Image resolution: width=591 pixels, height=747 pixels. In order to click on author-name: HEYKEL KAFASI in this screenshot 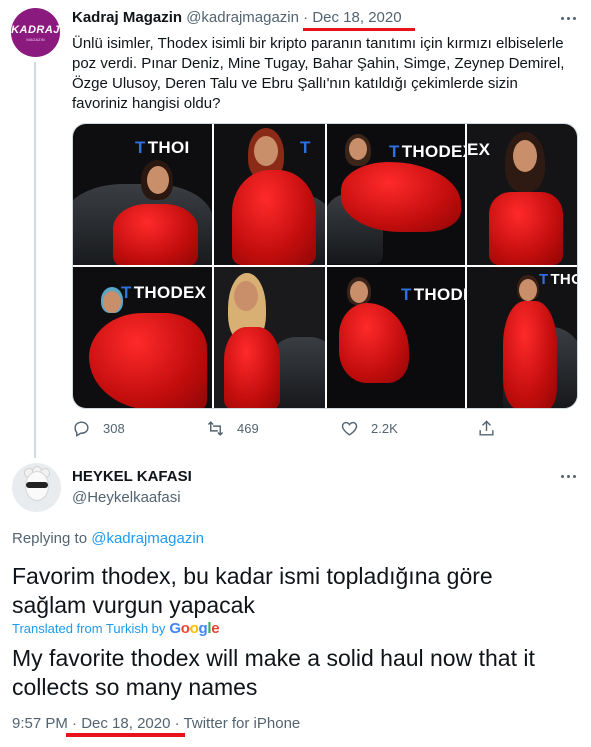, I will do `click(132, 476)`.